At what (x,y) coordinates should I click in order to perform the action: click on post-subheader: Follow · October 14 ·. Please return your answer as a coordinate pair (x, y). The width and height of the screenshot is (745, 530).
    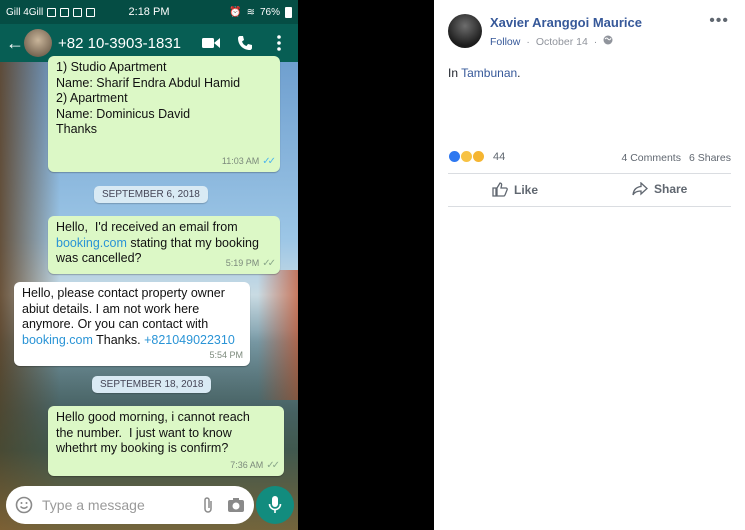
    Looking at the image, I should click on (551, 41).